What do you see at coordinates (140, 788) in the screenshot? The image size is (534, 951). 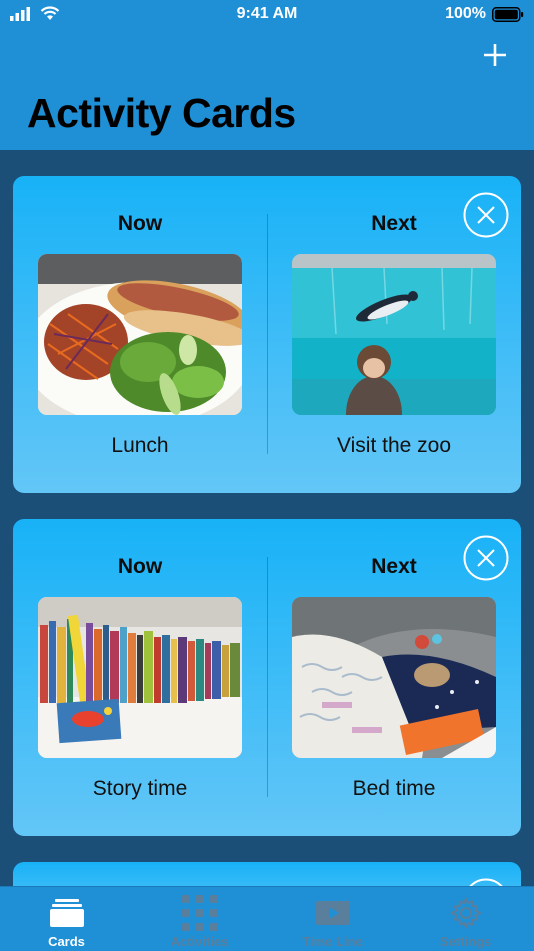 I see `now-caption: Story time` at bounding box center [140, 788].